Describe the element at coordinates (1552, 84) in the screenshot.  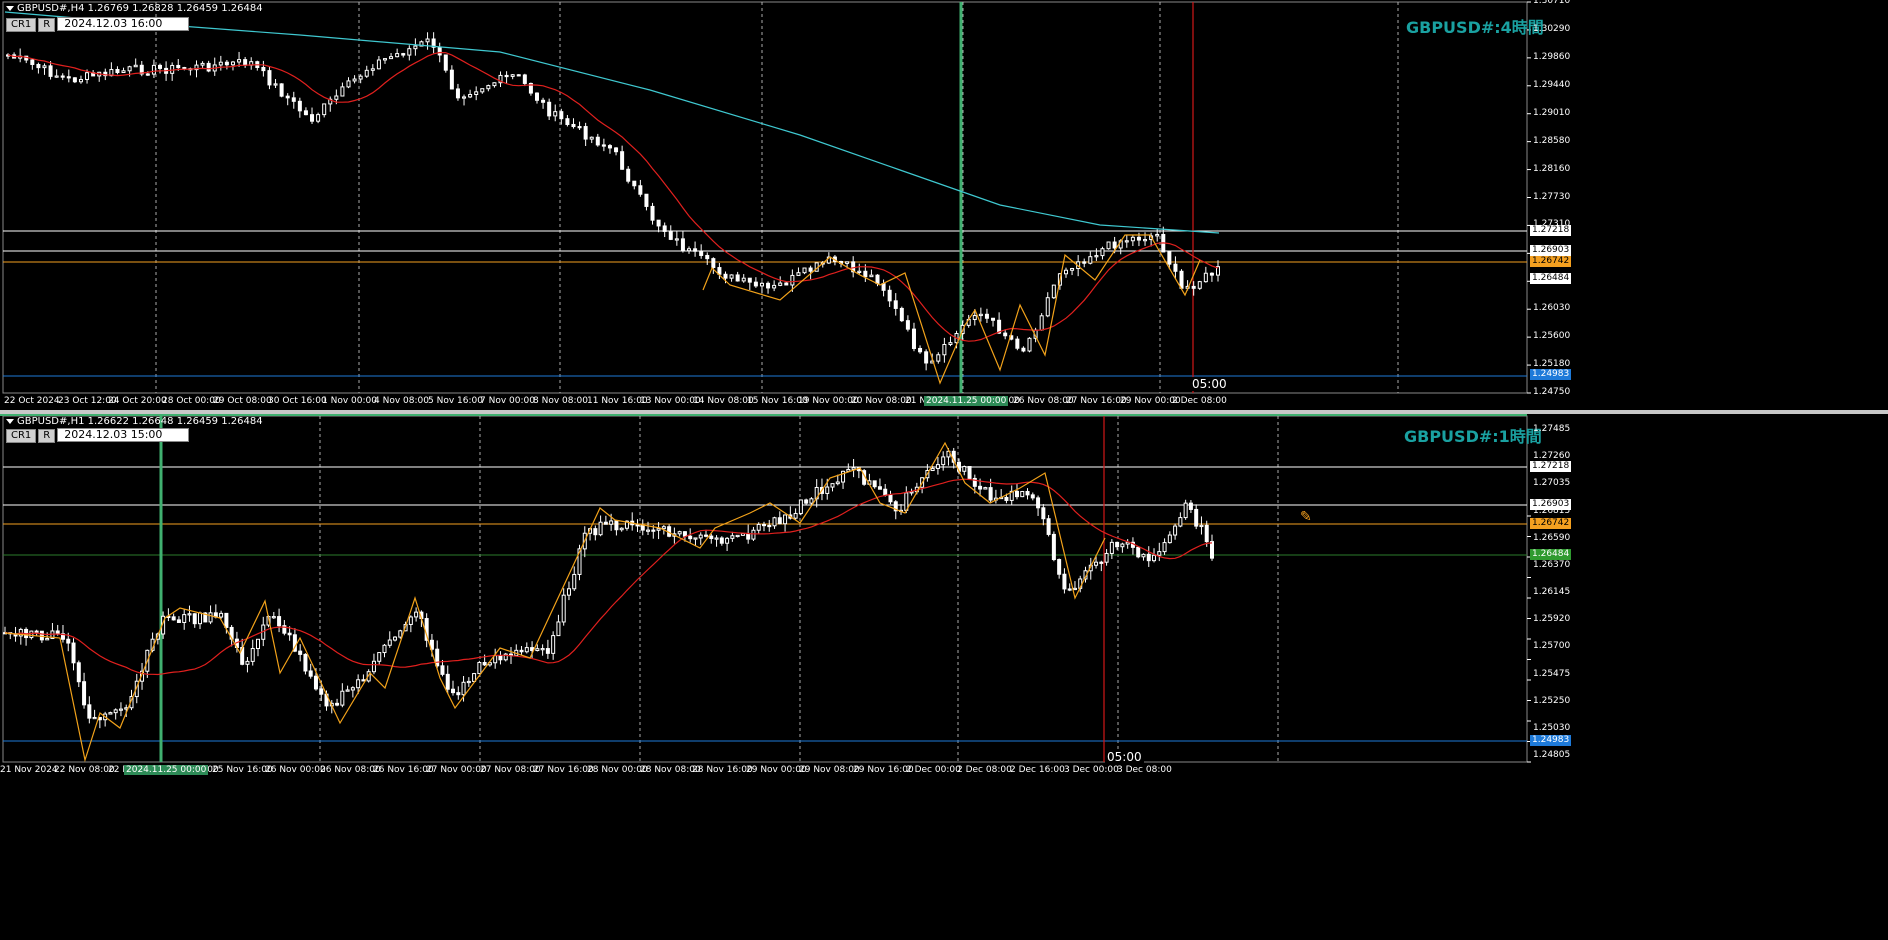
I see `h4-price-axis-label: 1.29440` at that location.